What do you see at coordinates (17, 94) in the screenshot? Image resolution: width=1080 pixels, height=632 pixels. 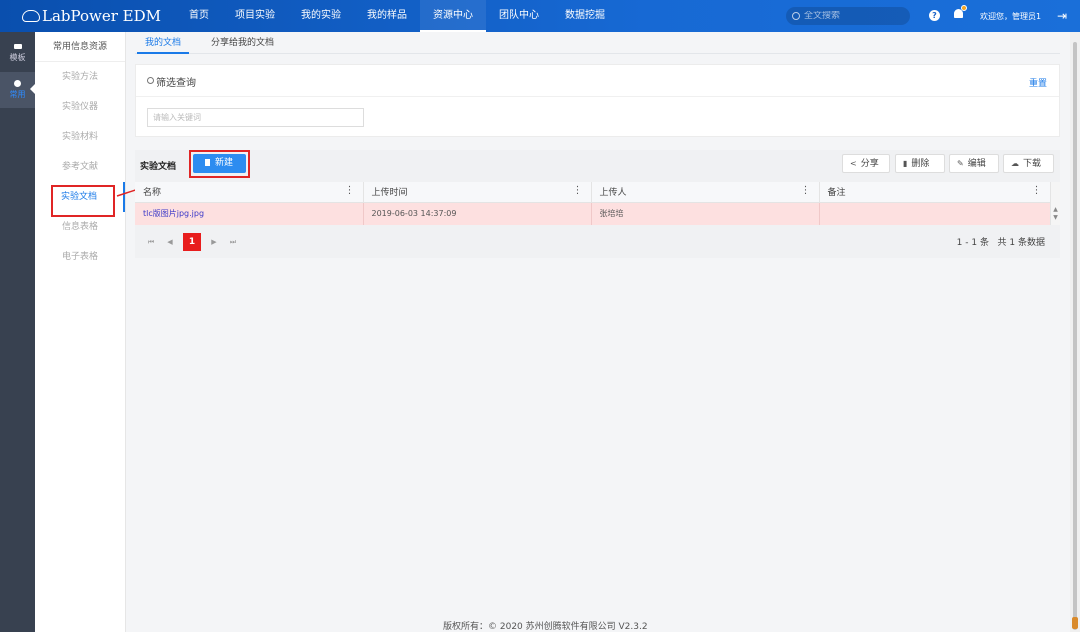 I see `rail-label: 常用` at bounding box center [17, 94].